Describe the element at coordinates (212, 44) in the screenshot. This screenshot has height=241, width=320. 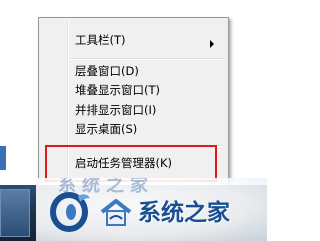
I see `chevron-right-icon` at that location.